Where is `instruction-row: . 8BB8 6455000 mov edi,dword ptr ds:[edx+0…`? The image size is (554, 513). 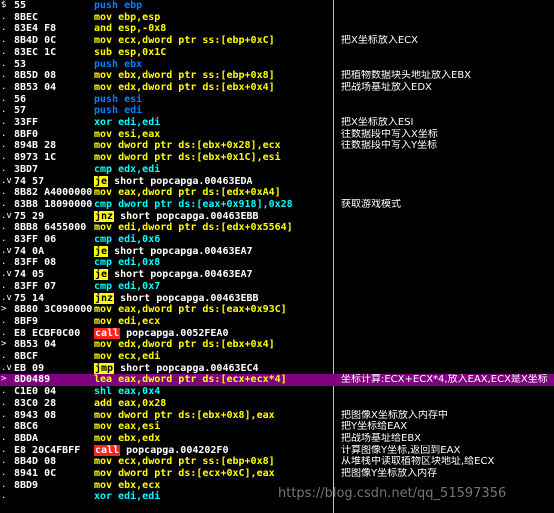 instruction-row: . 8BB8 6455000 mov edi,dword ptr ds:[edx+0… is located at coordinates (277, 228).